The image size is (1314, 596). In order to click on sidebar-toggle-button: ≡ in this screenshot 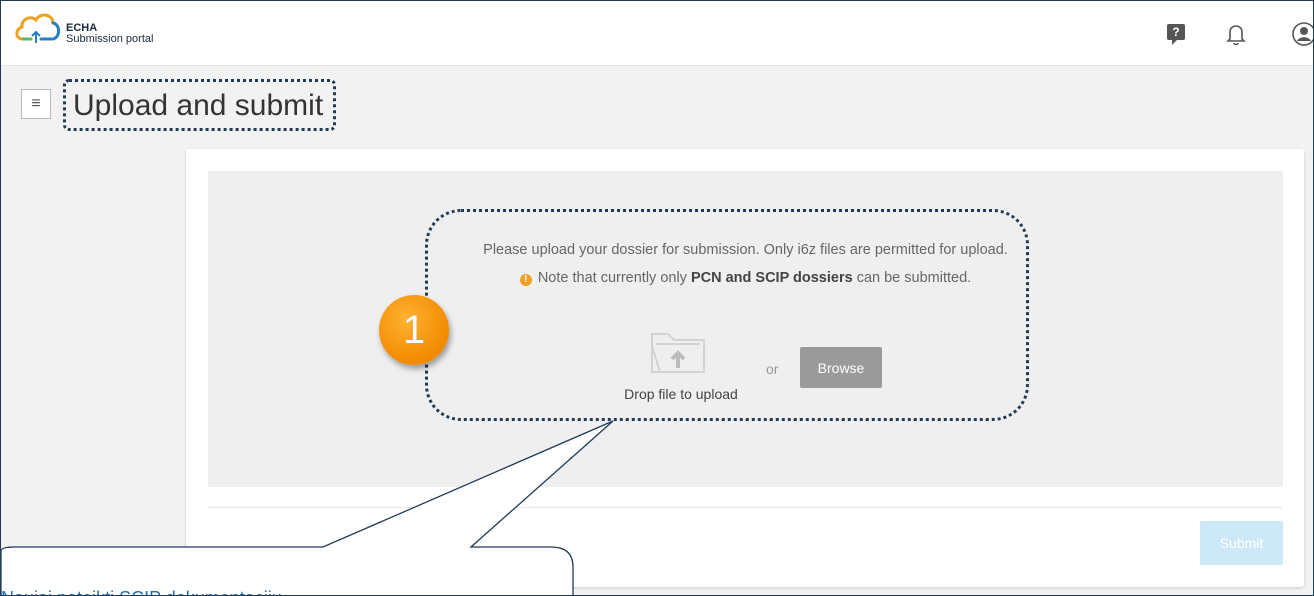, I will do `click(36, 104)`.